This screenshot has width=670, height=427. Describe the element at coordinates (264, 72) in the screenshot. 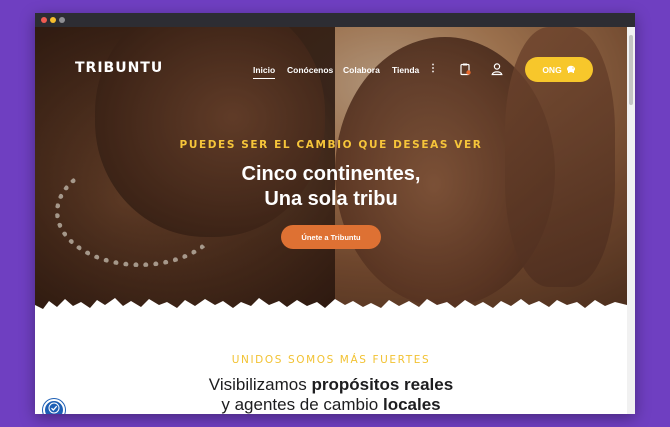

I see `nav-item-inicio: Inicio` at that location.